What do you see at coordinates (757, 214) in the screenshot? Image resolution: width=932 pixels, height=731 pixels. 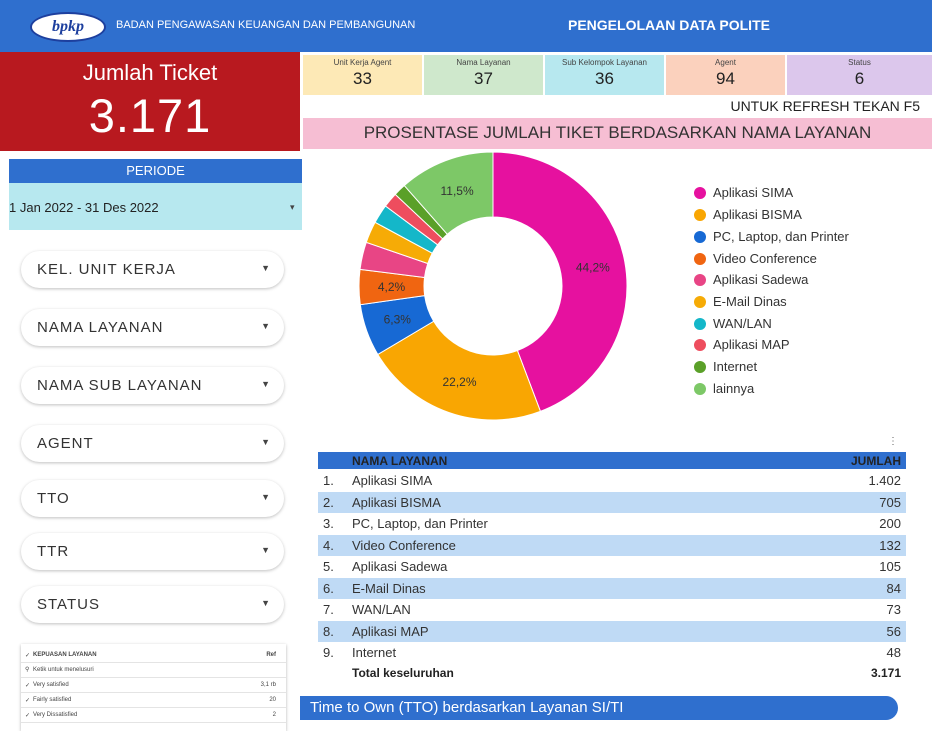 I see `legend-label: Aplikasi BISMA` at bounding box center [757, 214].